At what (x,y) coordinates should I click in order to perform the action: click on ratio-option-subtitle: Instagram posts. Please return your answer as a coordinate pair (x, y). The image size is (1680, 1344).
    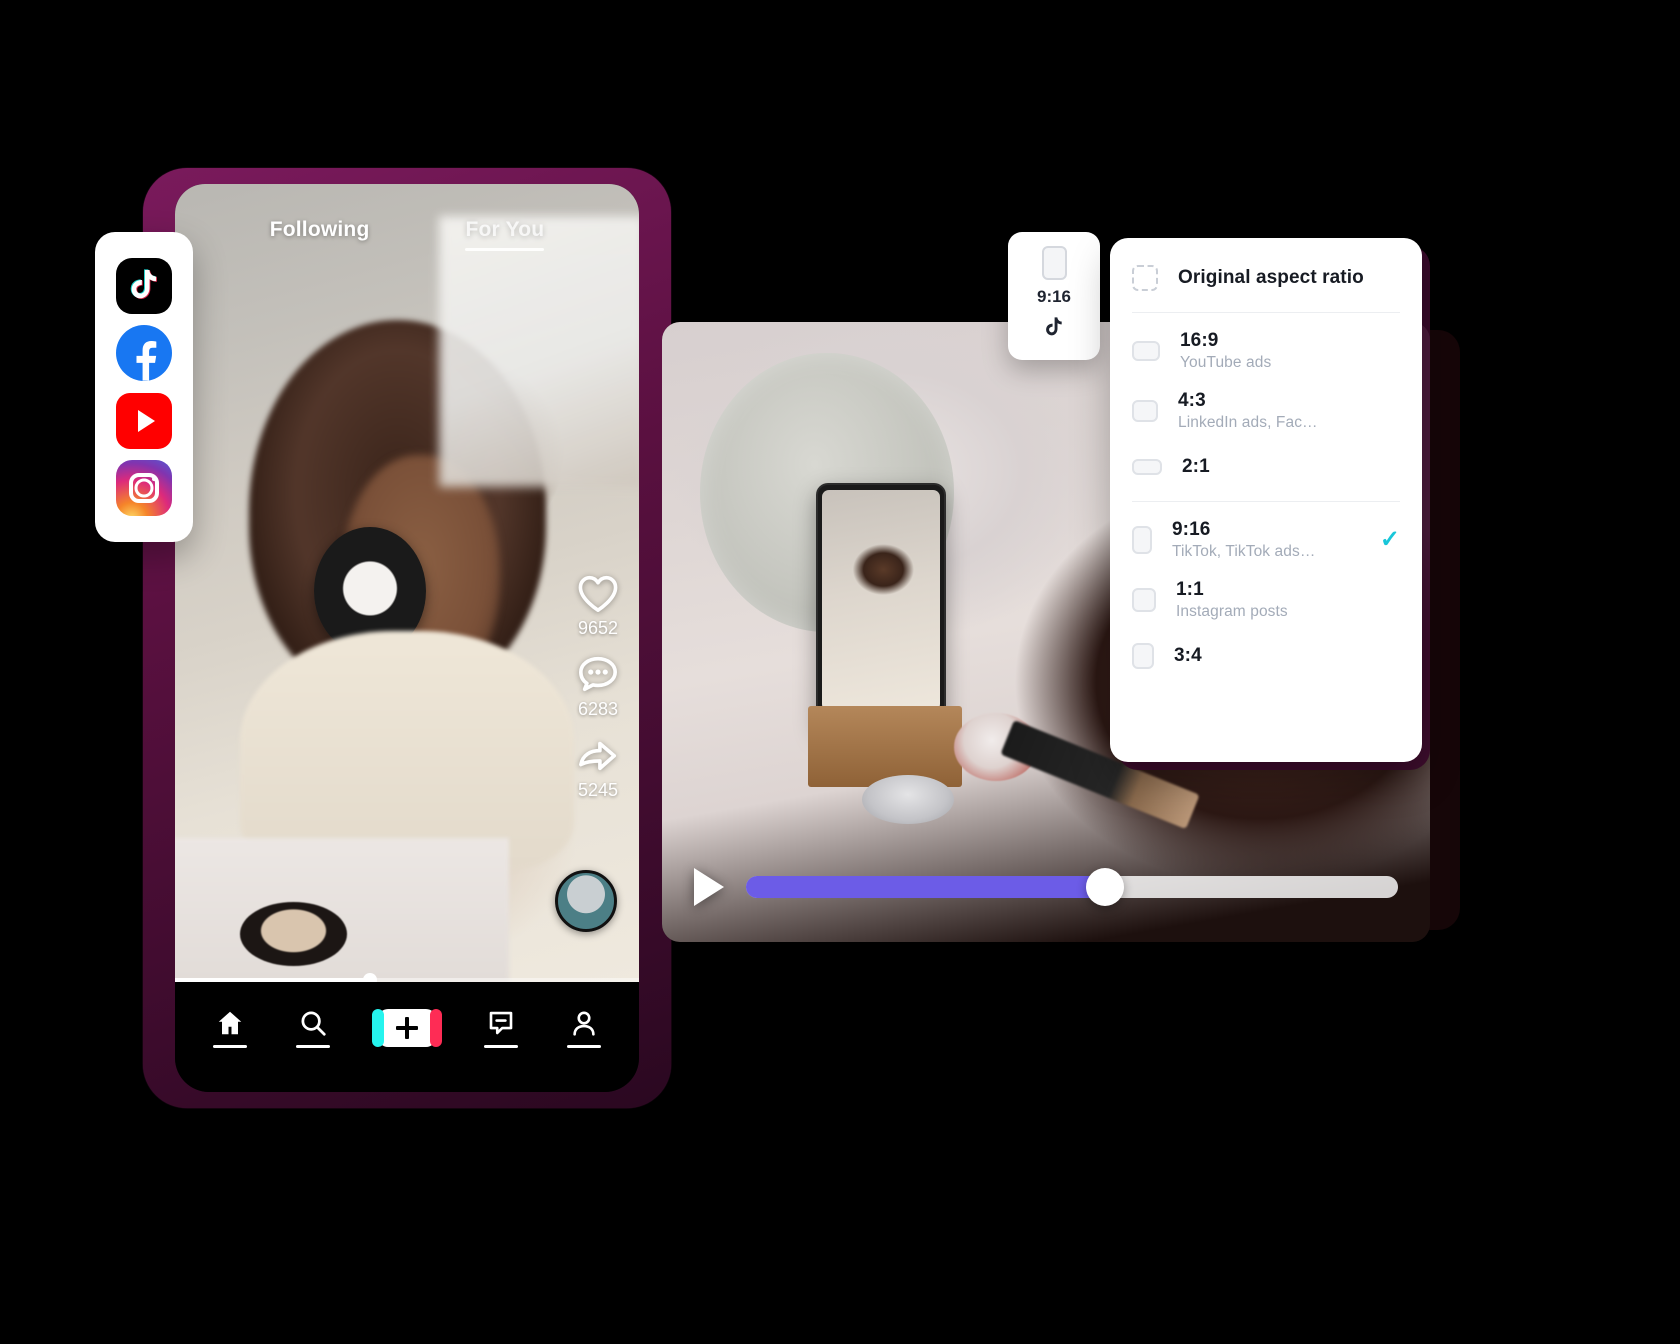
    Looking at the image, I should click on (1232, 611).